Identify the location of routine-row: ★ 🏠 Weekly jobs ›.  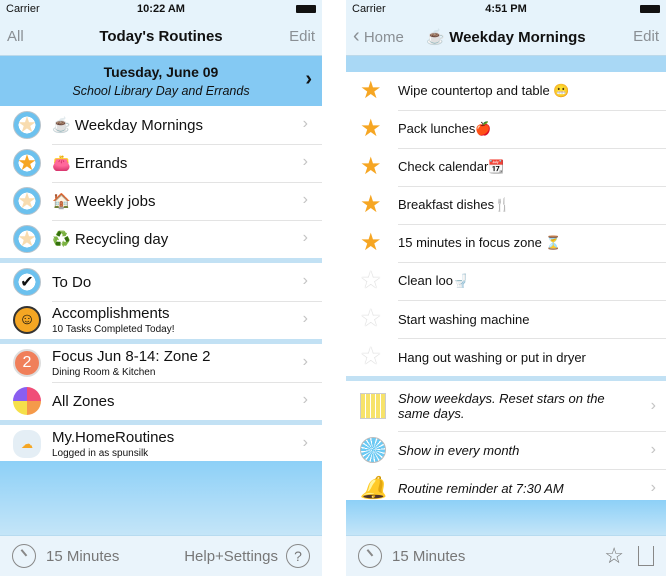
(161, 201).